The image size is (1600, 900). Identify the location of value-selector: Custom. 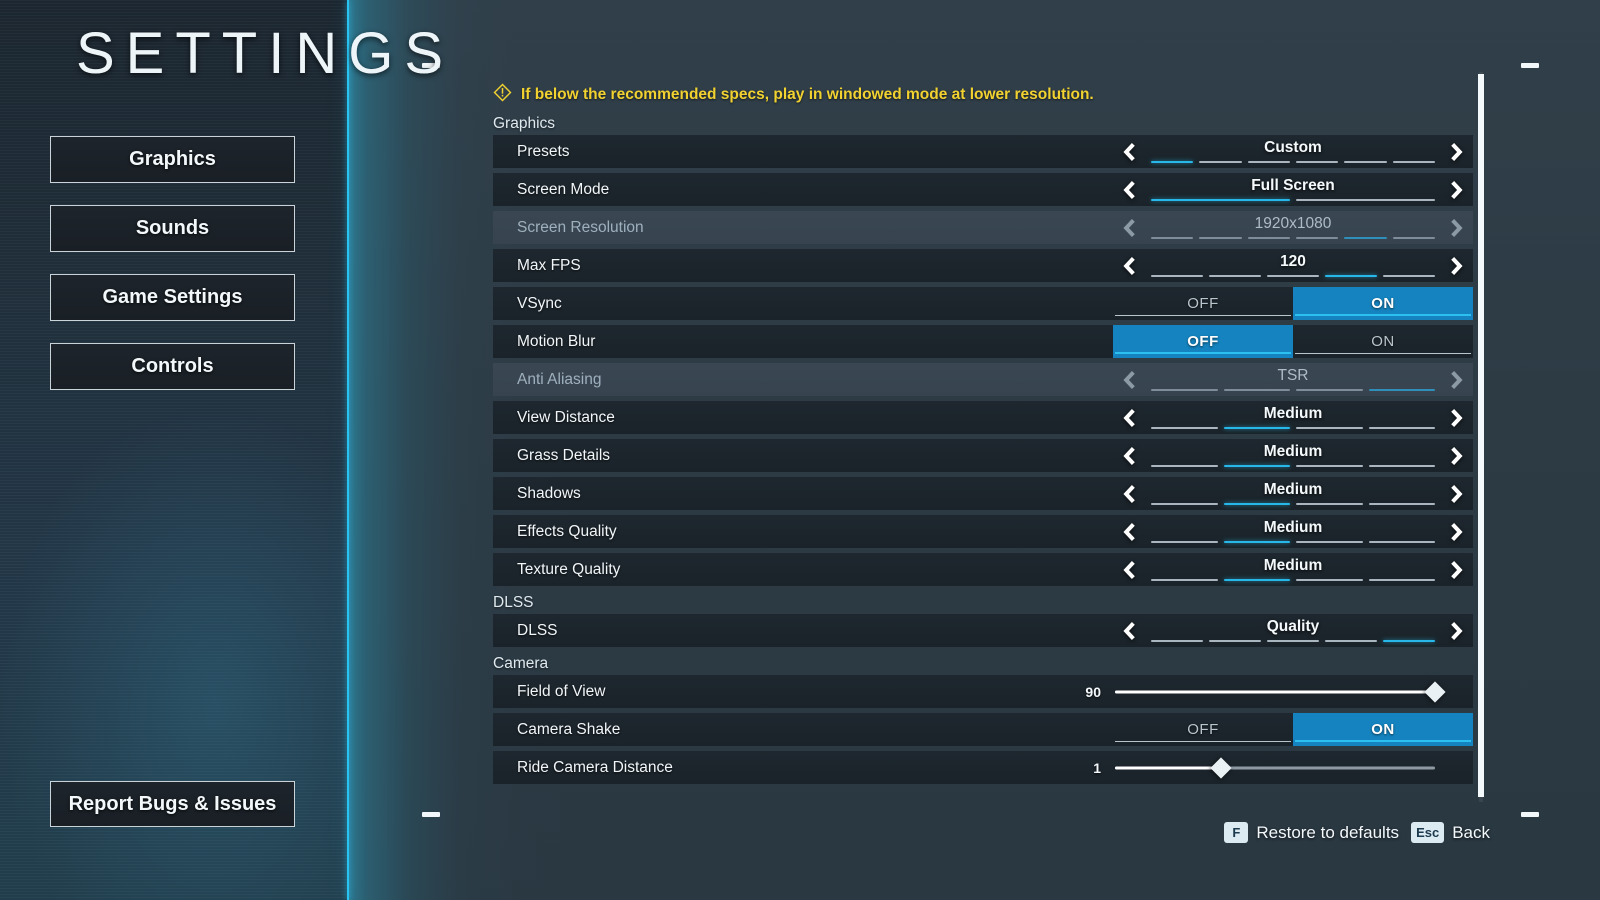
(1293, 151).